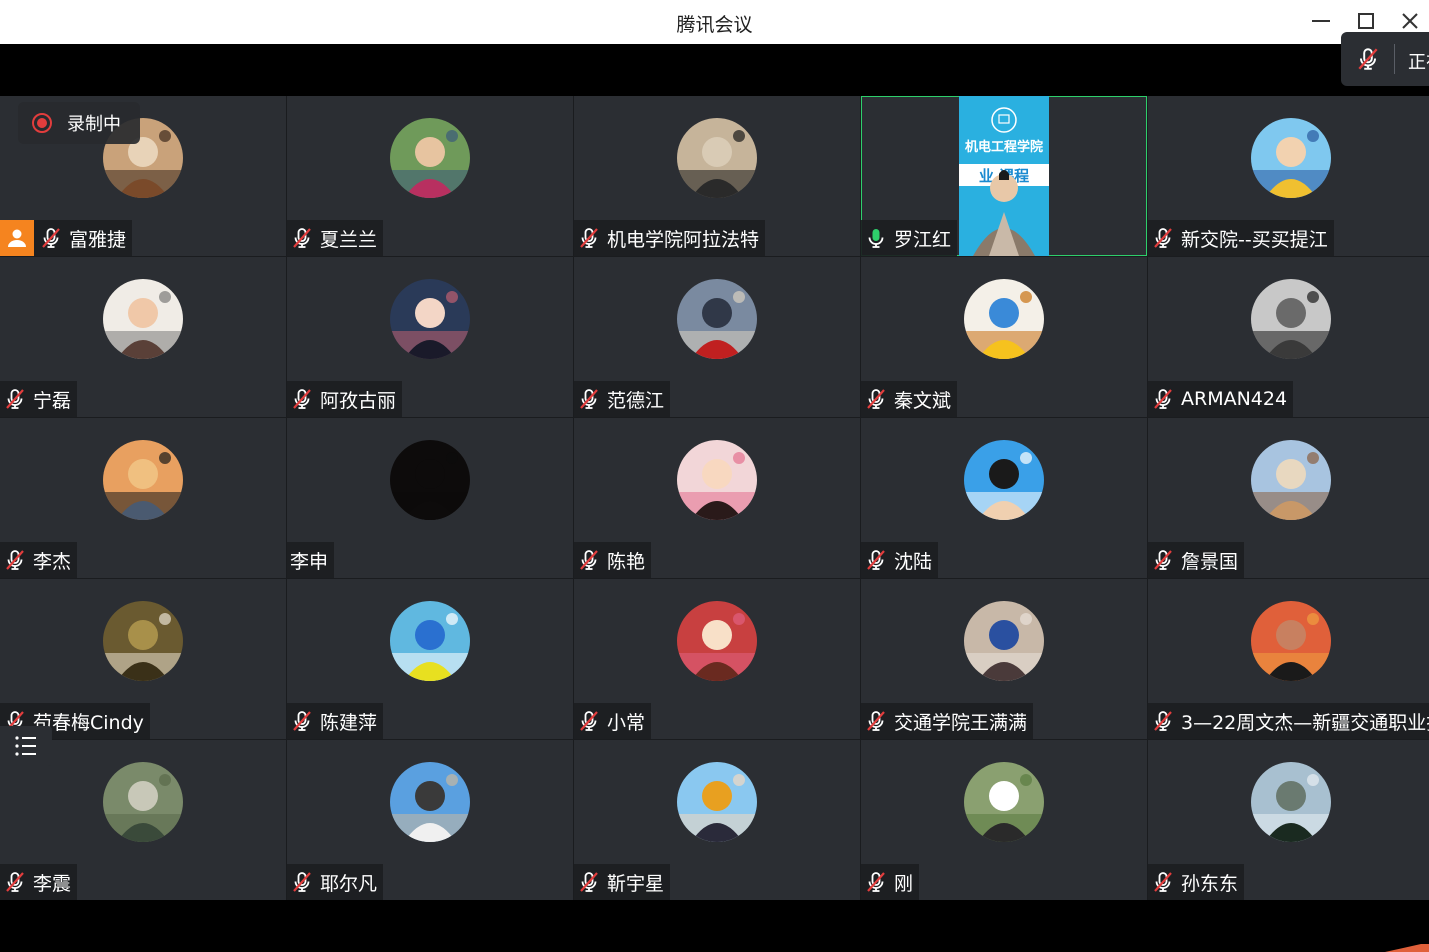 This screenshot has height=952, width=1429. I want to click on participant-name: 富雅捷, so click(98, 239).